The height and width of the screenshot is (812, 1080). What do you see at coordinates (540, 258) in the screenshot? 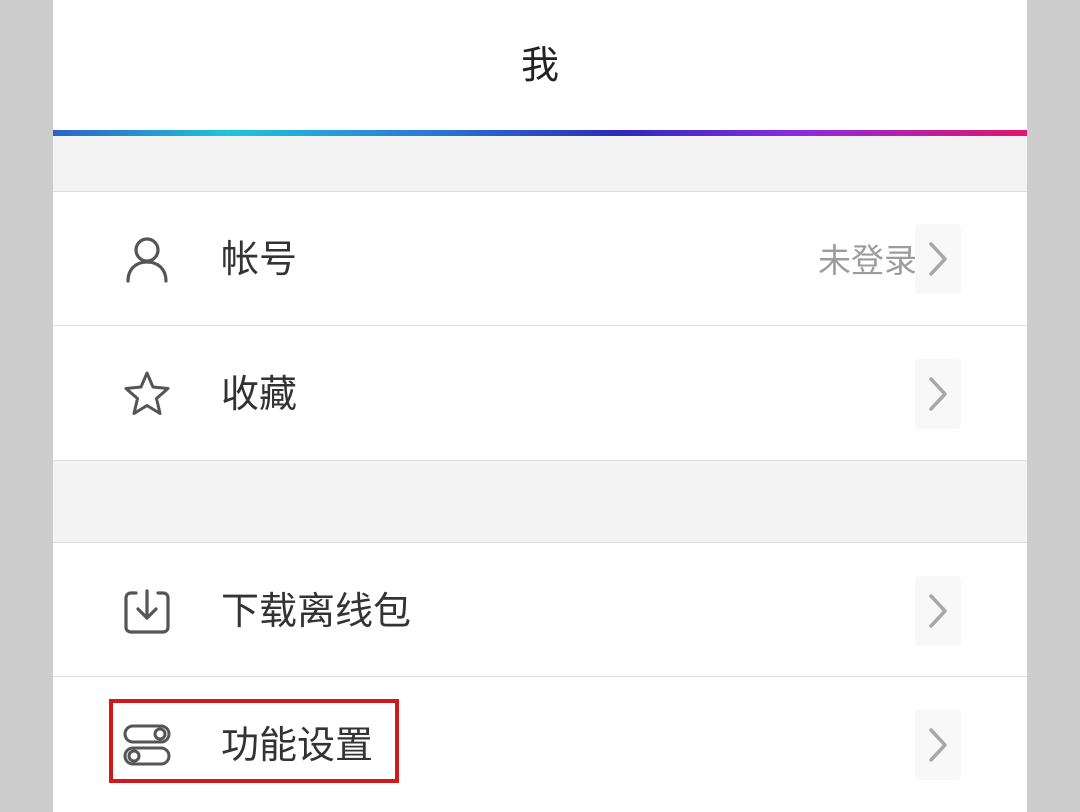
I see `menu-item-account: 帐号 未登录` at bounding box center [540, 258].